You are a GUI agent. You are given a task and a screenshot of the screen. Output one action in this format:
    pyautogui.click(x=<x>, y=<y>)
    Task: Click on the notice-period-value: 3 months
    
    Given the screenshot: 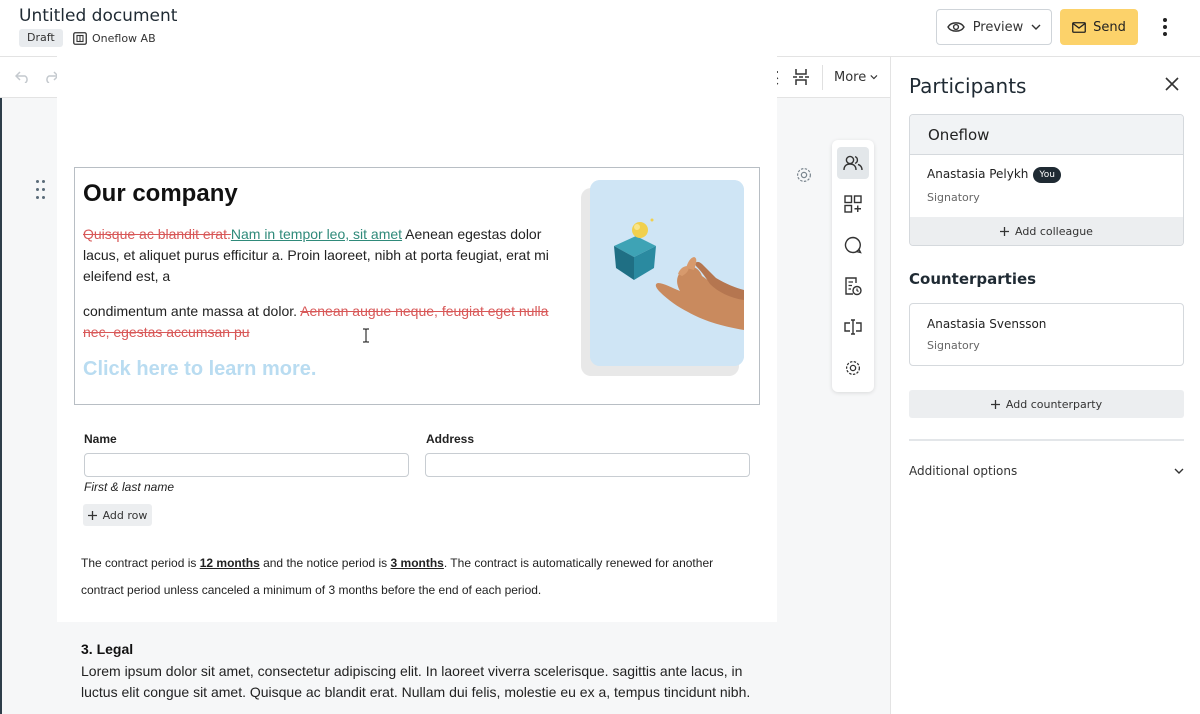 What is the action you would take?
    pyautogui.click(x=417, y=563)
    